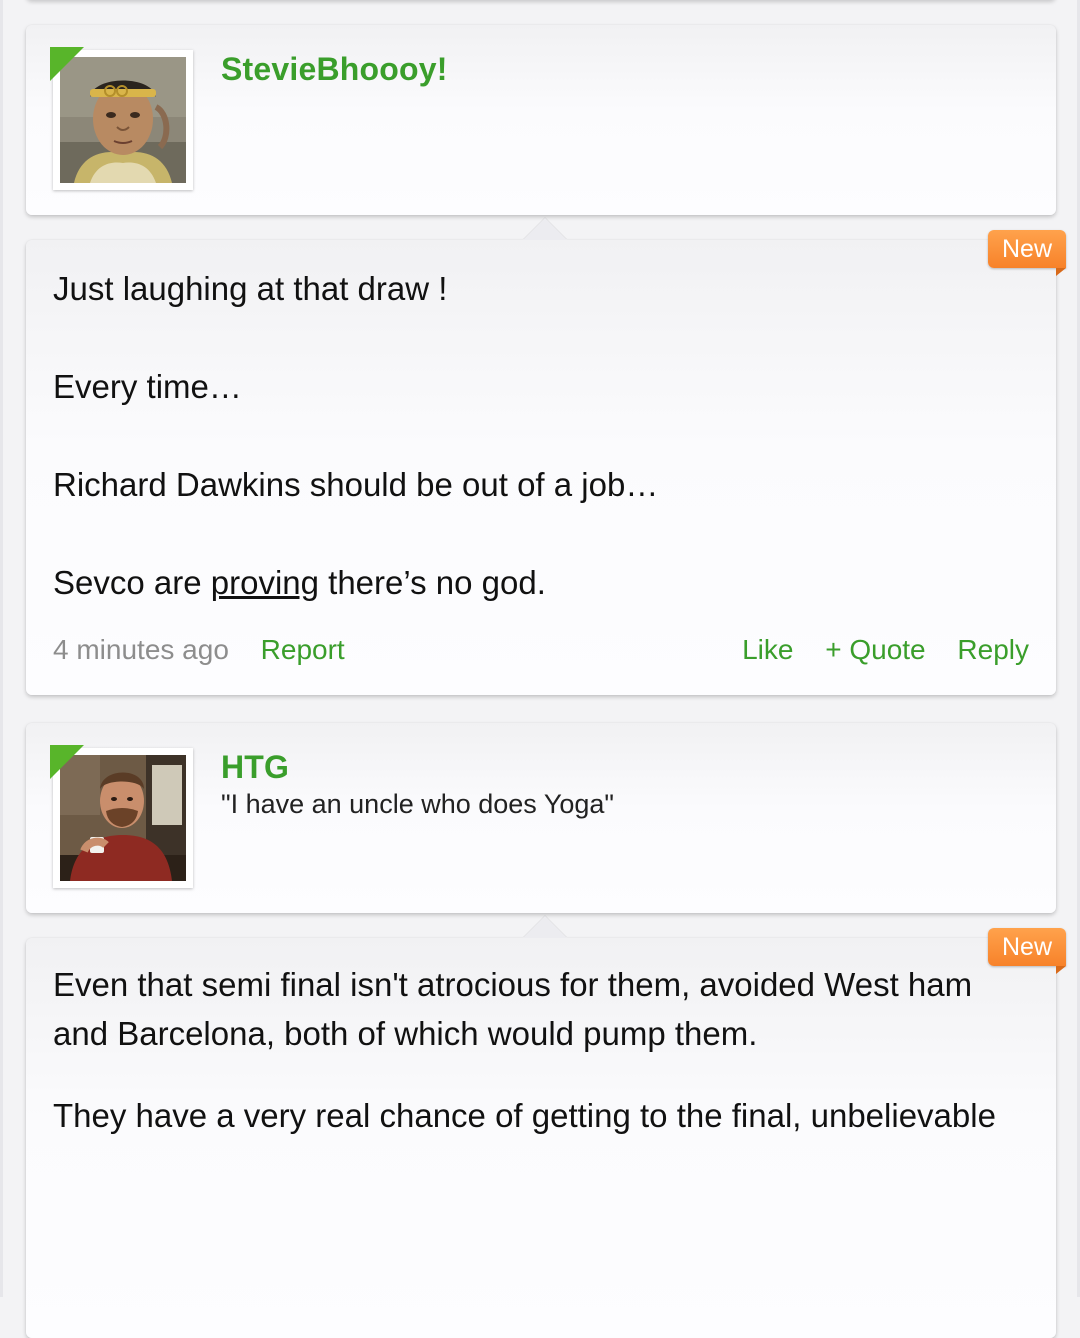  What do you see at coordinates (993, 649) in the screenshot?
I see `reply-button: Reply` at bounding box center [993, 649].